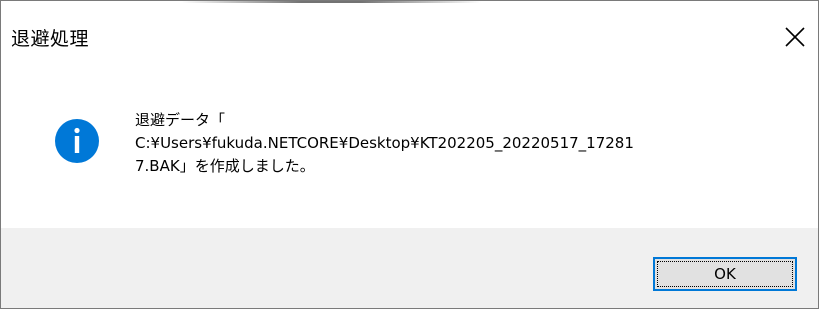 The image size is (819, 309). What do you see at coordinates (225, 166) in the screenshot?
I see `message-line-3: 7.BAK」を作成しました。` at bounding box center [225, 166].